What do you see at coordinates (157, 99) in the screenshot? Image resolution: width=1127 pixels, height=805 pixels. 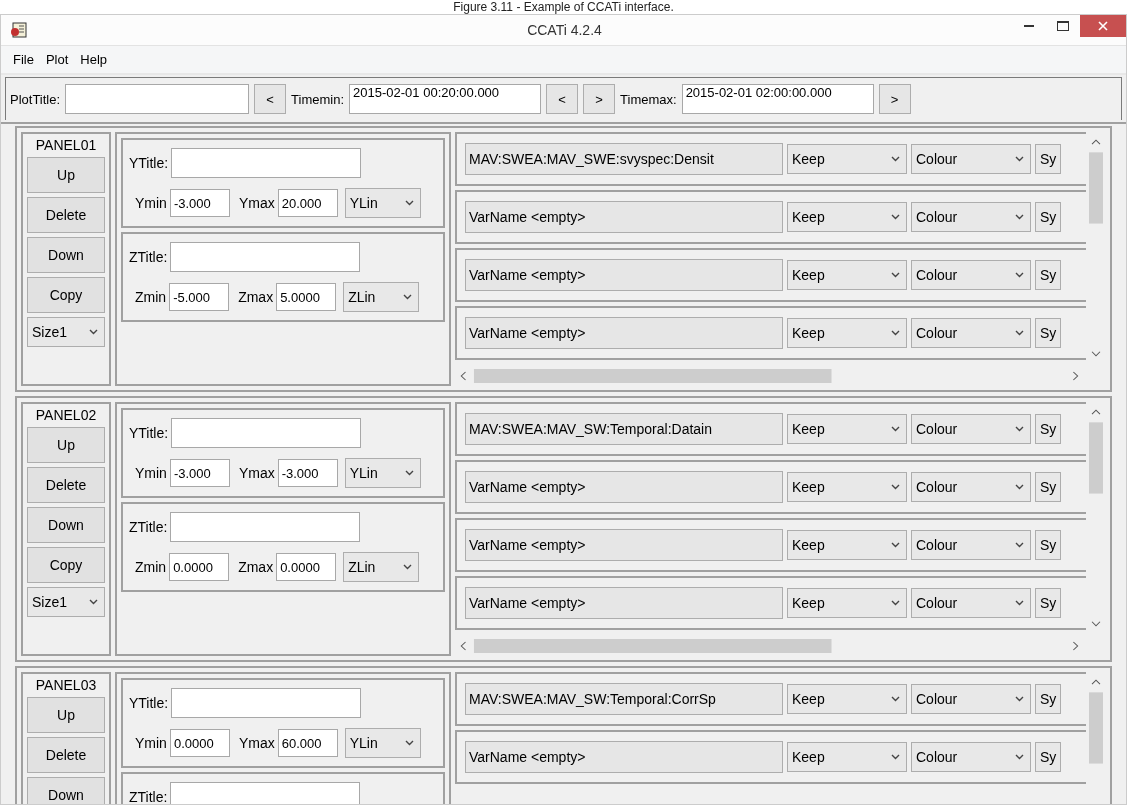 I see `input-field` at bounding box center [157, 99].